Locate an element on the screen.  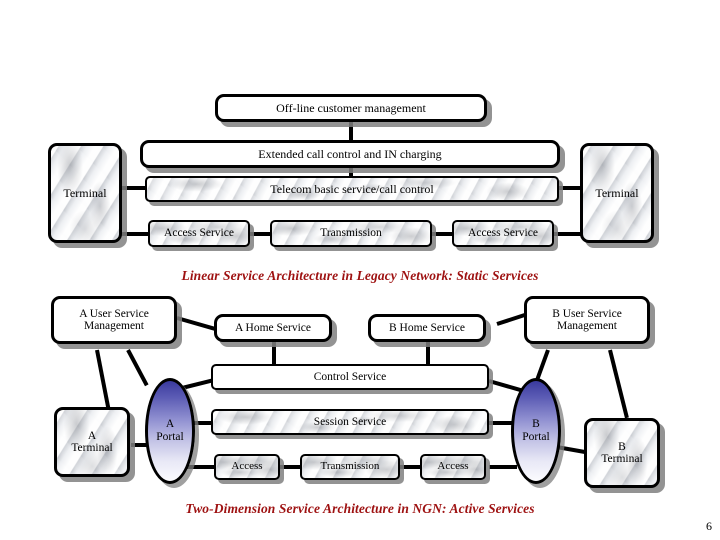
connector-access-left-to-transmission is located at coordinates (259, 234).